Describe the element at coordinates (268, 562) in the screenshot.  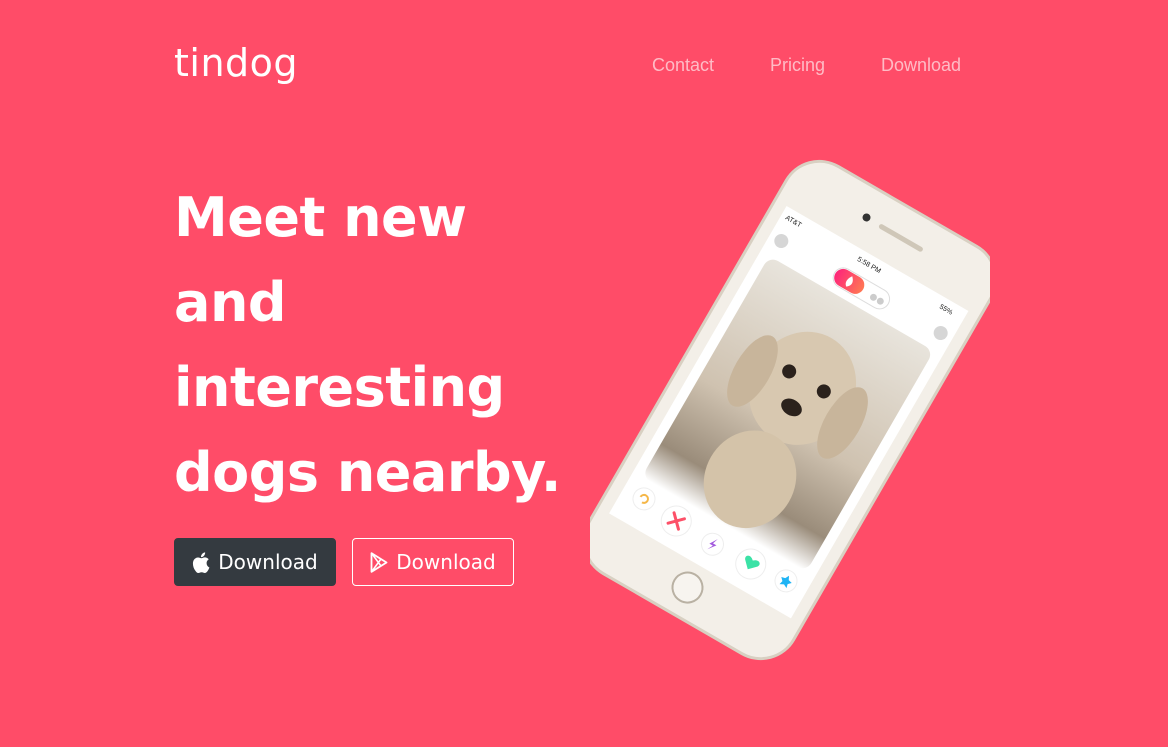
I see `apple-download-label: Download` at that location.